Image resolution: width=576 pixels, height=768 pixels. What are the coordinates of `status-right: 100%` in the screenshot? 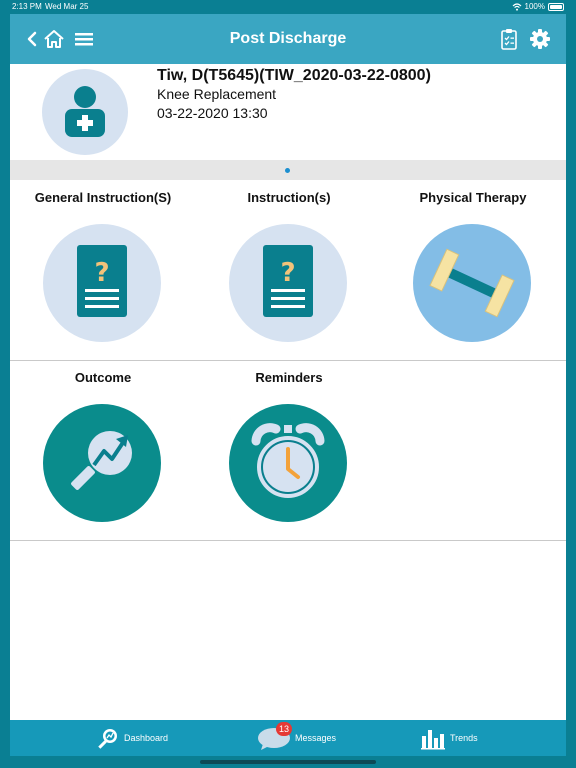 It's located at (538, 7).